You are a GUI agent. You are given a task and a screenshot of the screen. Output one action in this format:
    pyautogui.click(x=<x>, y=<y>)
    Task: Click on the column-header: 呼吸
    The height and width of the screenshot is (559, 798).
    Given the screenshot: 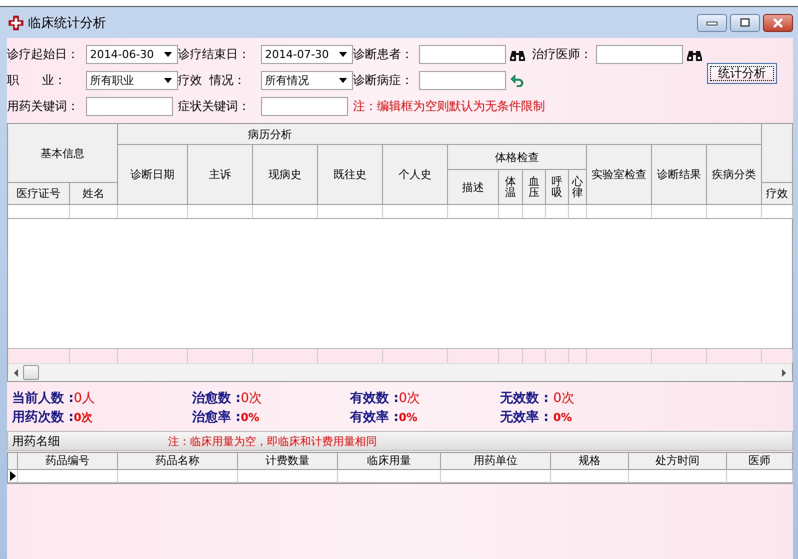 What is the action you would take?
    pyautogui.click(x=557, y=187)
    